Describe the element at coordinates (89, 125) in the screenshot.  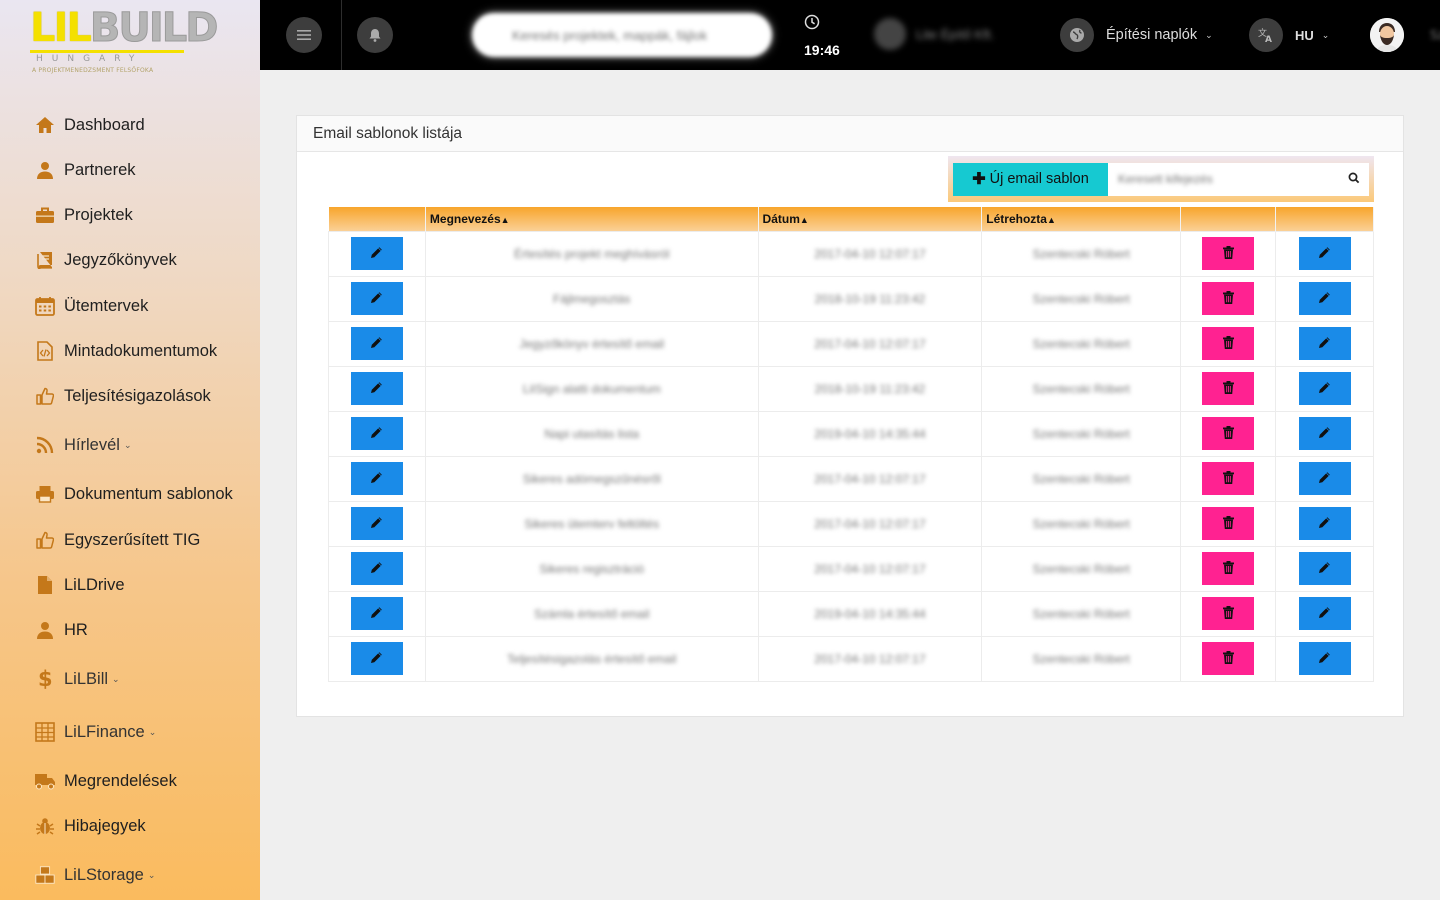
I see `sidebar-item-dashboard: Dashboard` at that location.